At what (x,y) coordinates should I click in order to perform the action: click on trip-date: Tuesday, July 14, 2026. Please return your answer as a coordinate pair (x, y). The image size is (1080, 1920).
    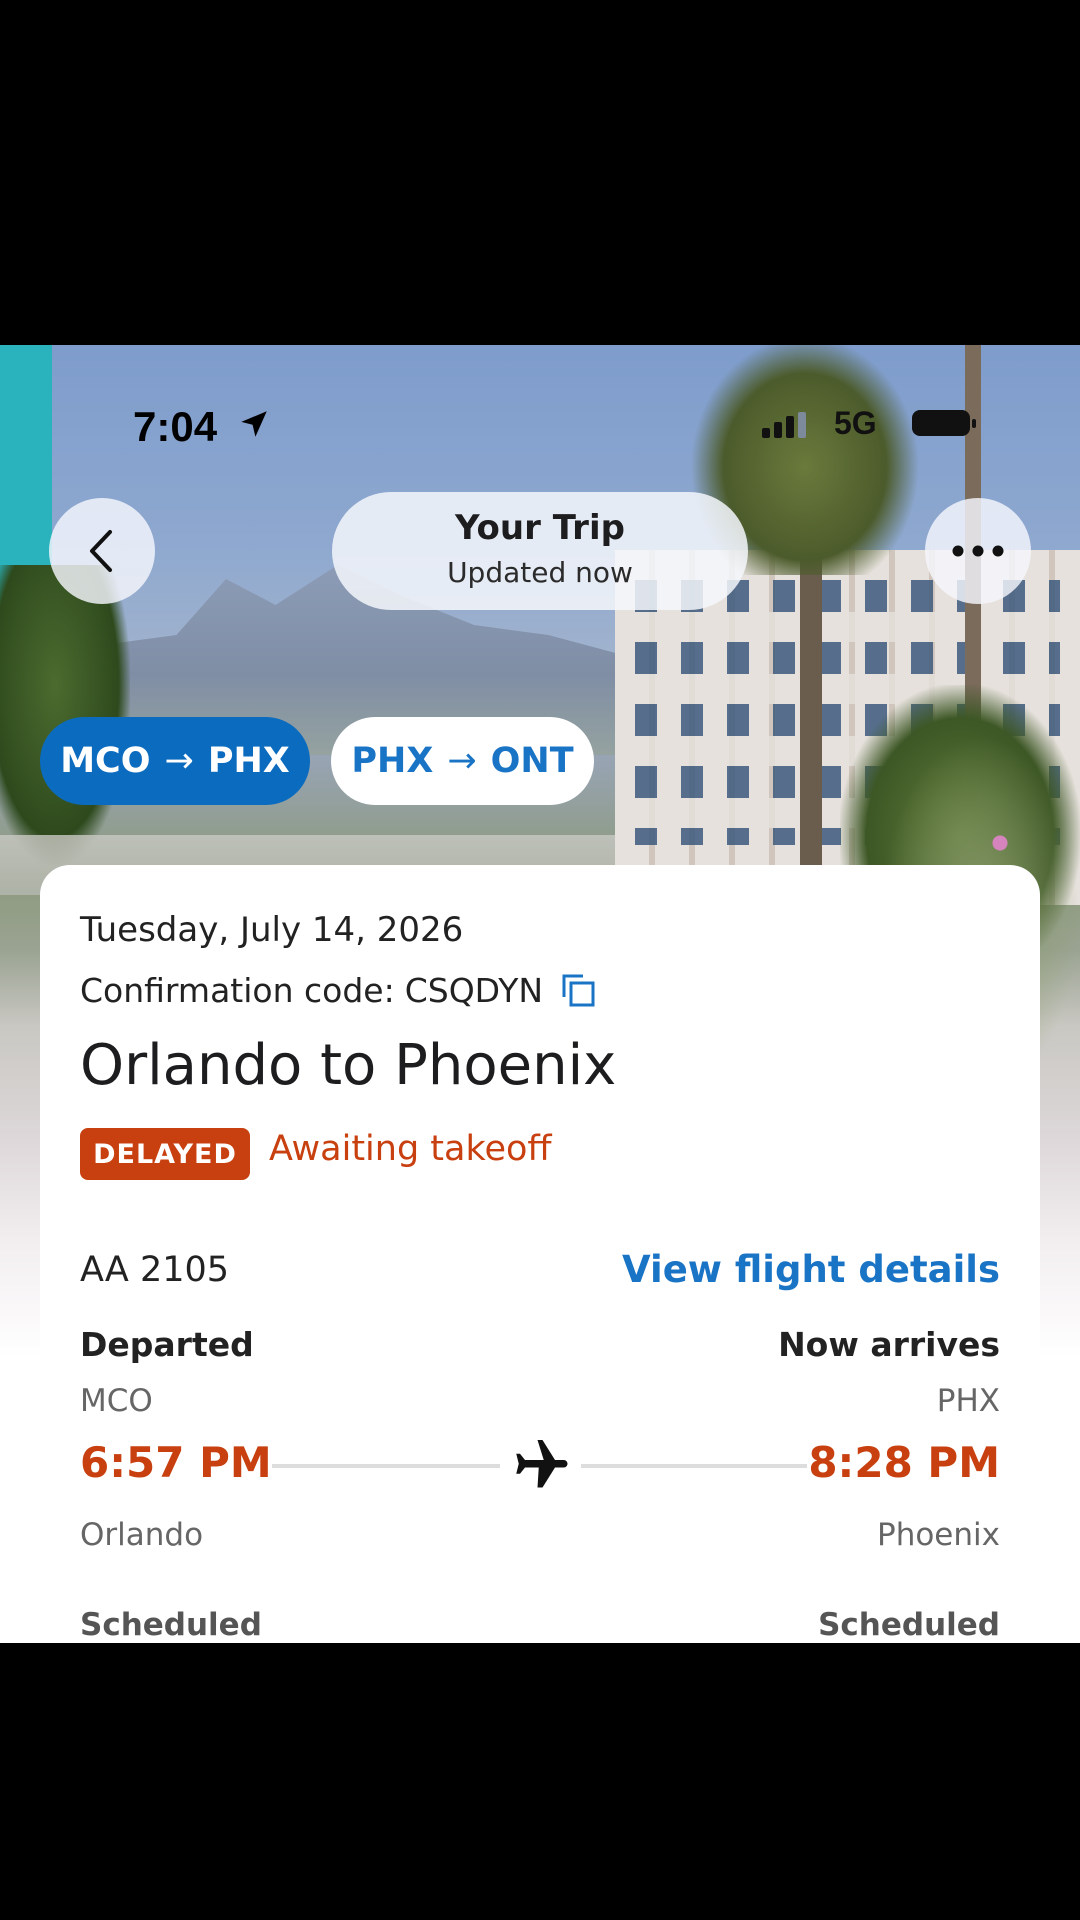
    Looking at the image, I should click on (272, 930).